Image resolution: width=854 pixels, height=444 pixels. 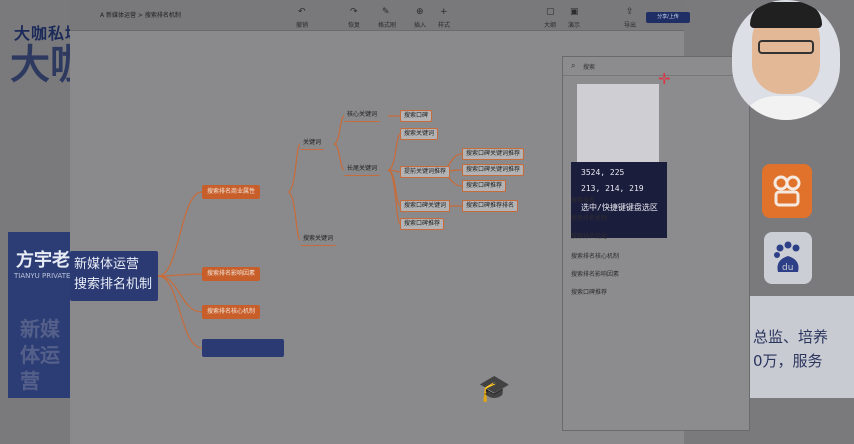 What do you see at coordinates (603, 172) in the screenshot?
I see `color-info-coords: 3524, 225` at bounding box center [603, 172].